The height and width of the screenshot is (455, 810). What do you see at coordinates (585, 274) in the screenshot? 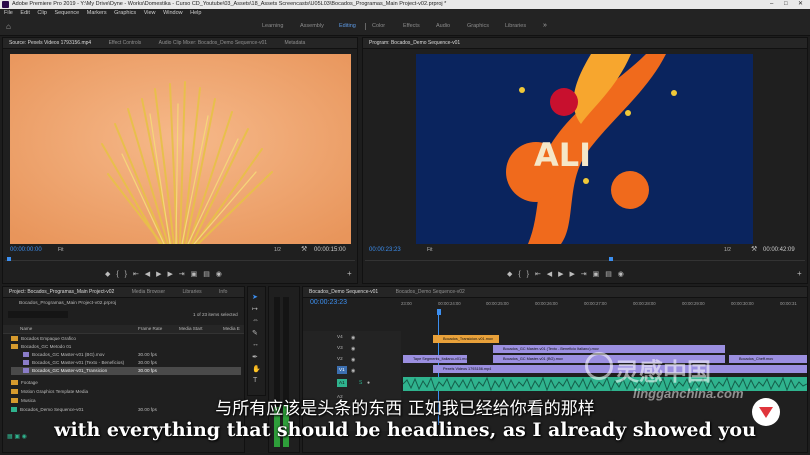
I see `program-go-to-out-icon: ⇥` at bounding box center [585, 274].